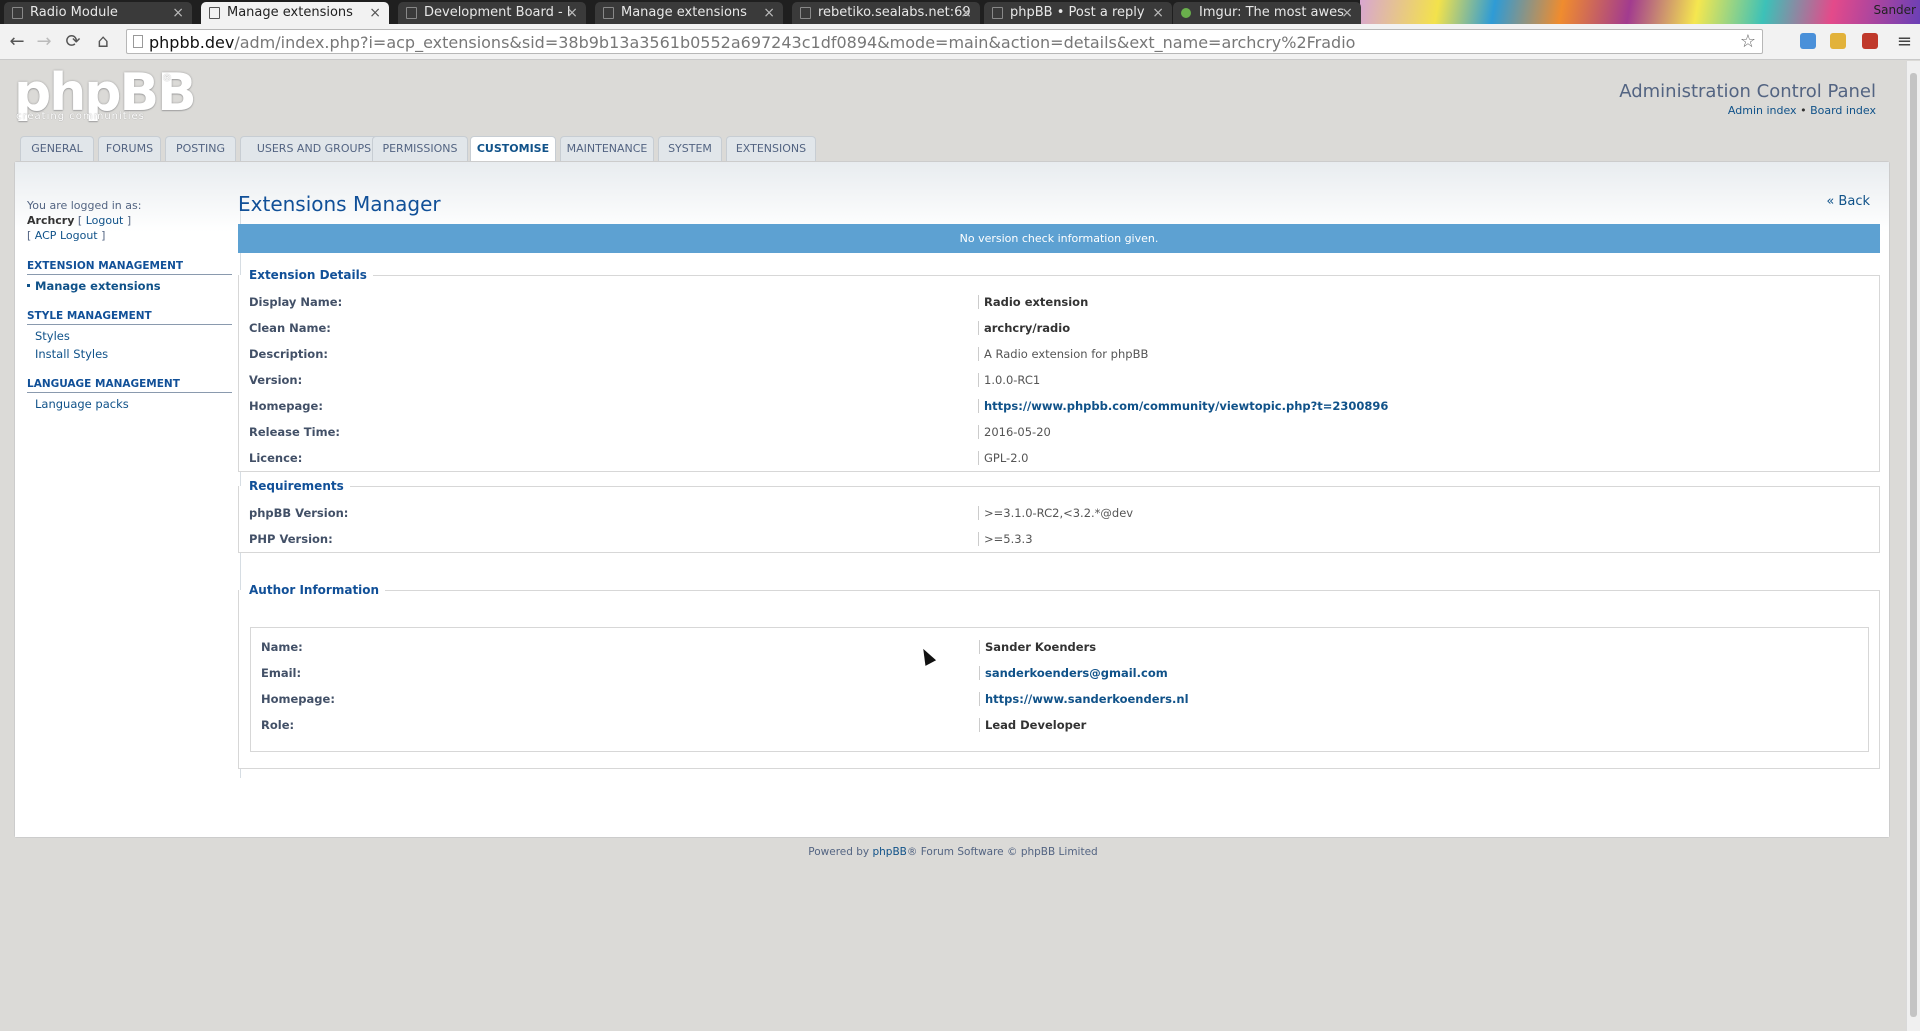 The image size is (1920, 1031). What do you see at coordinates (1747, 91) in the screenshot?
I see `acp-title: Administration Control Panel` at bounding box center [1747, 91].